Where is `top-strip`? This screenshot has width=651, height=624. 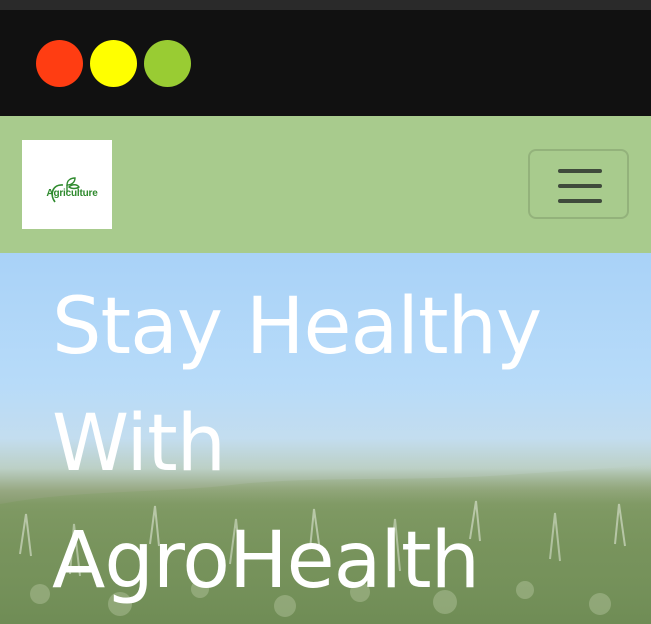
top-strip is located at coordinates (325, 5).